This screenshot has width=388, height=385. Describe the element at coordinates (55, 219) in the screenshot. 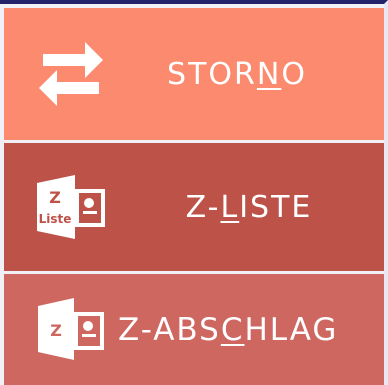

I see `svg-text: Liste` at that location.